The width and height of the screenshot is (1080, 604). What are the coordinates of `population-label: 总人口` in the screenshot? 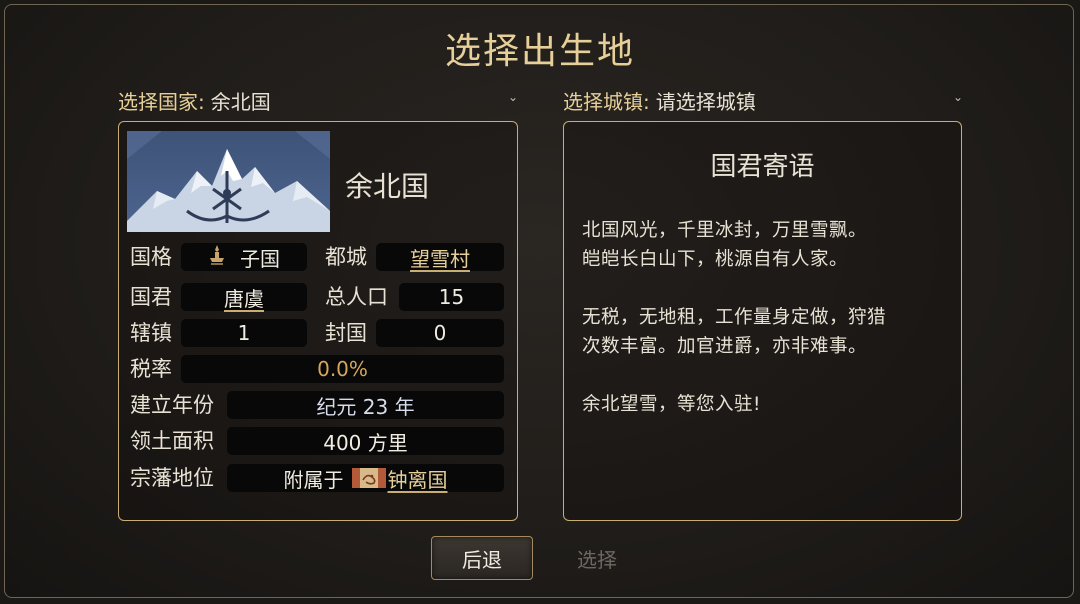 It's located at (356, 297).